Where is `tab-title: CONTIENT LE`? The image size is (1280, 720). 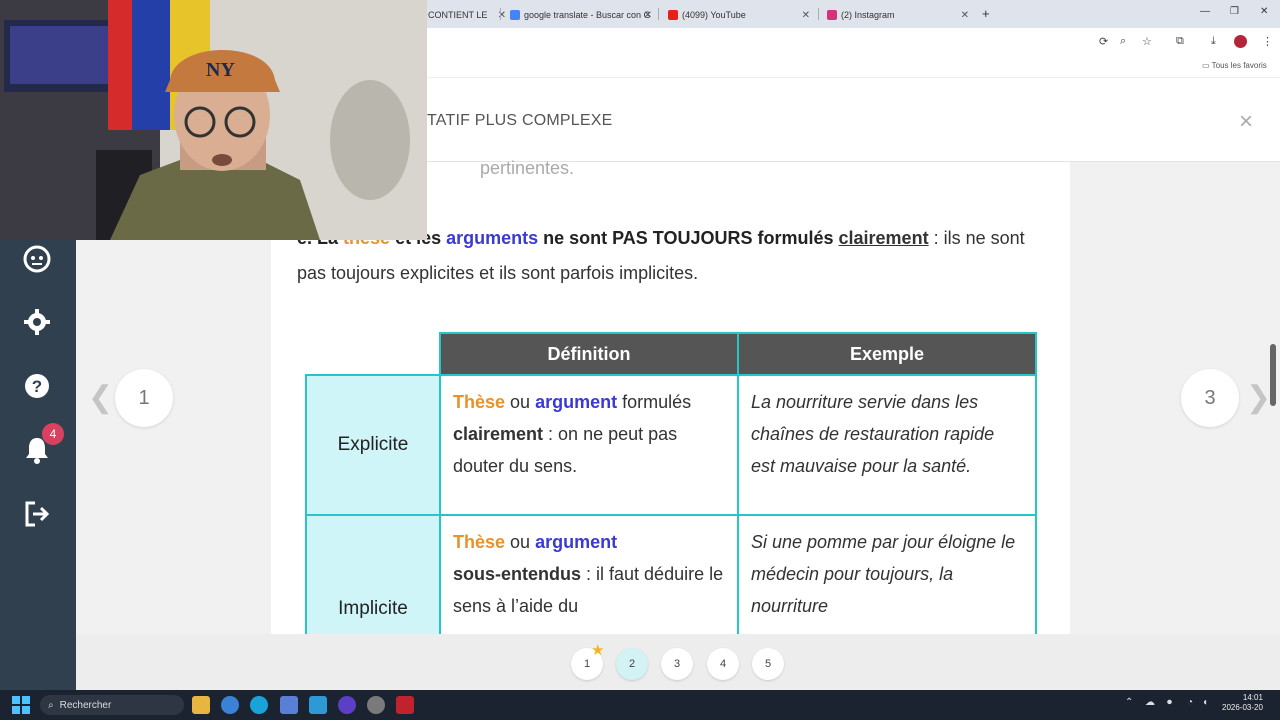 tab-title: CONTIENT LE is located at coordinates (458, 15).